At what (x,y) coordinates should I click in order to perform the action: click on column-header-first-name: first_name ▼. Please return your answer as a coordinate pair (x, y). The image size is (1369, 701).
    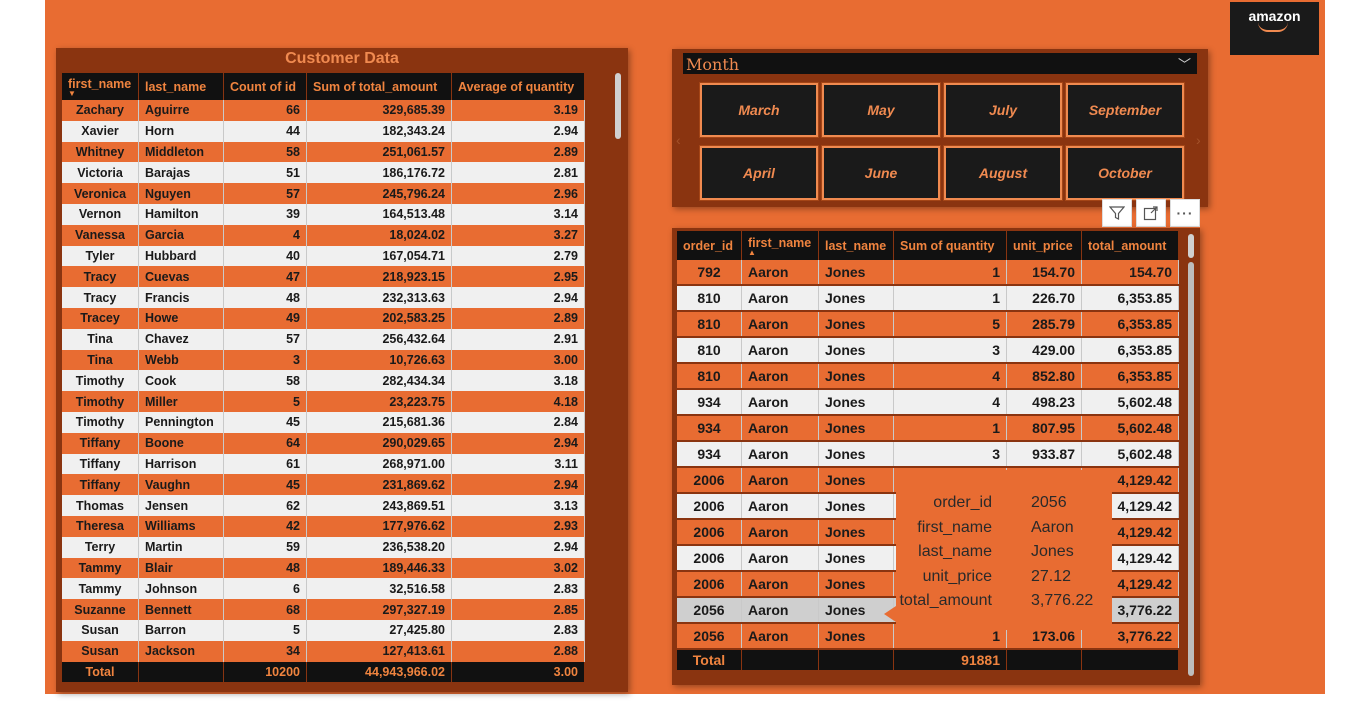
    Looking at the image, I should click on (100, 86).